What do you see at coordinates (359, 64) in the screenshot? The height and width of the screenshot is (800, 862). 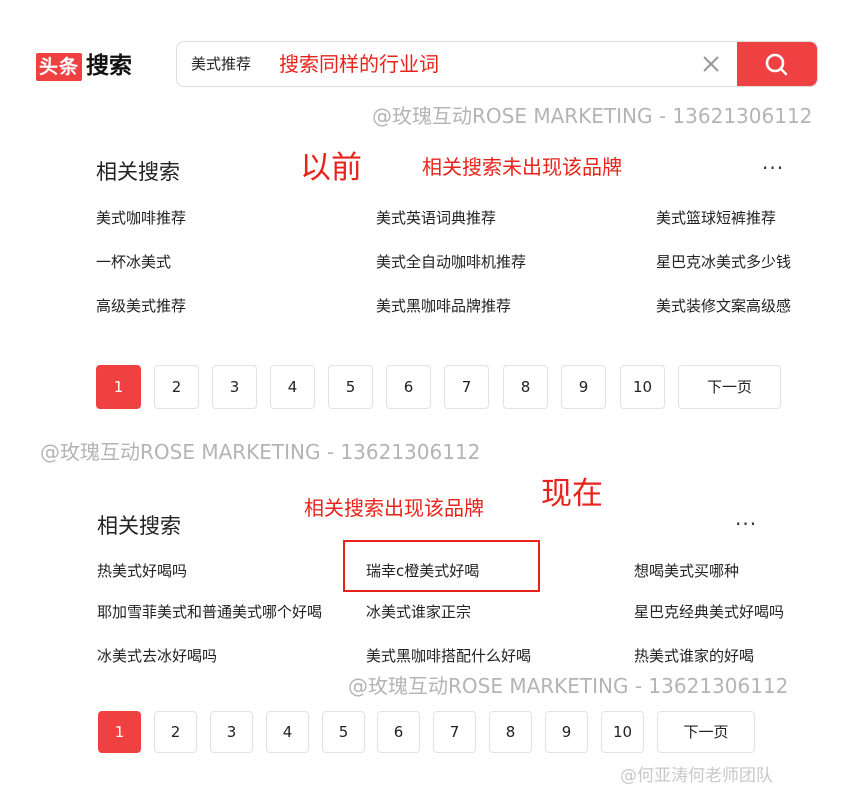 I see `annotation-search-note: 搜索同样的行业词` at bounding box center [359, 64].